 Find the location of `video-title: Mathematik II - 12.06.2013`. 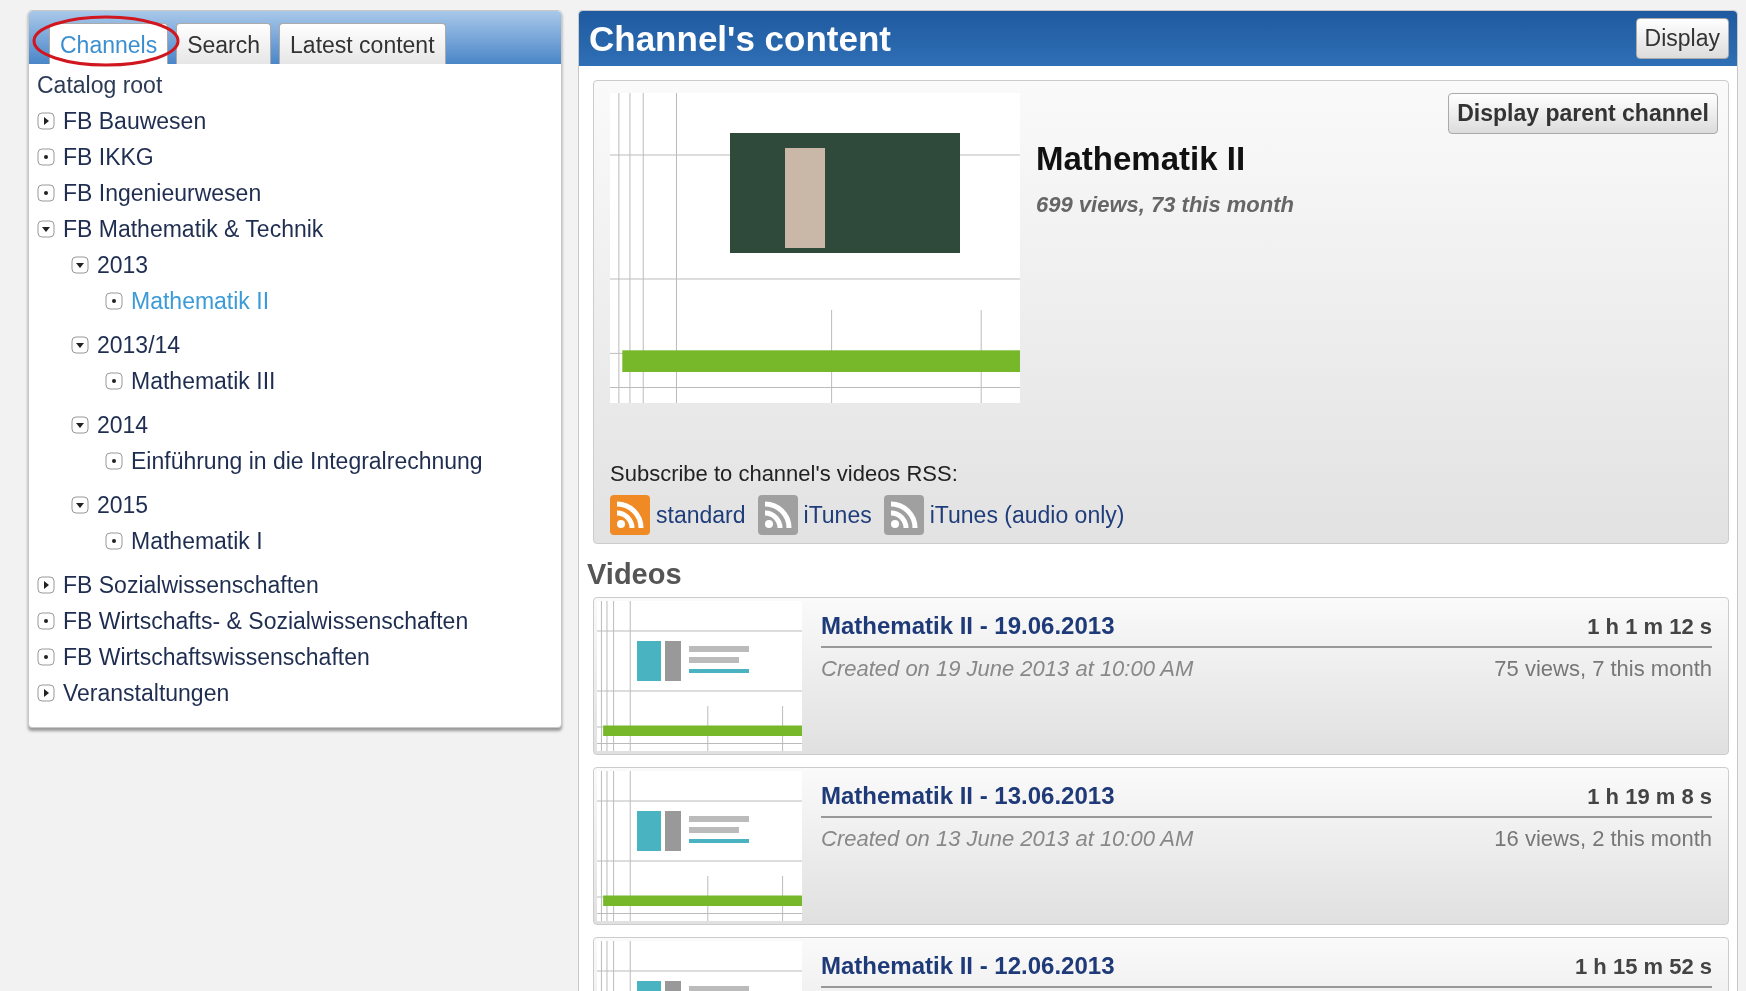

video-title: Mathematik II - 12.06.2013 is located at coordinates (968, 966).